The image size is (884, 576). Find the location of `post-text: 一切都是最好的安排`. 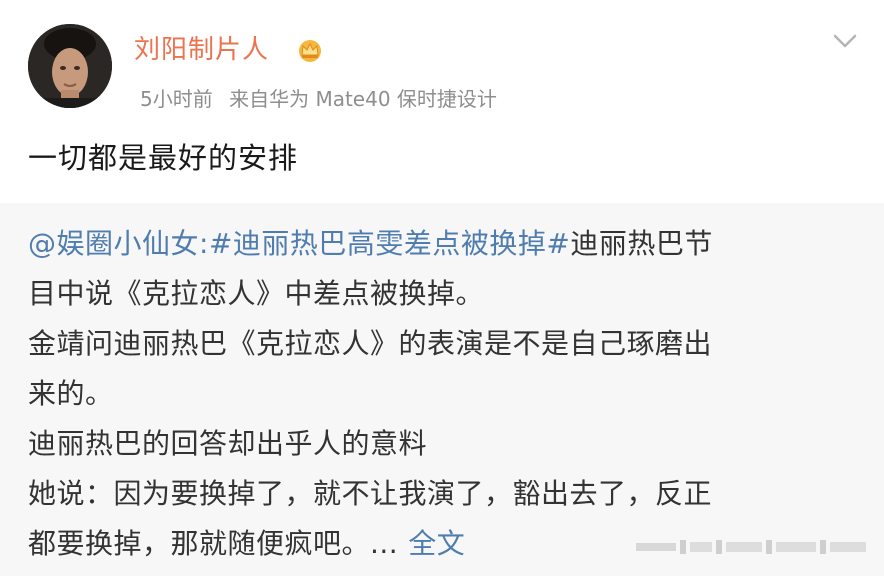

post-text: 一切都是最好的安排 is located at coordinates (163, 158).